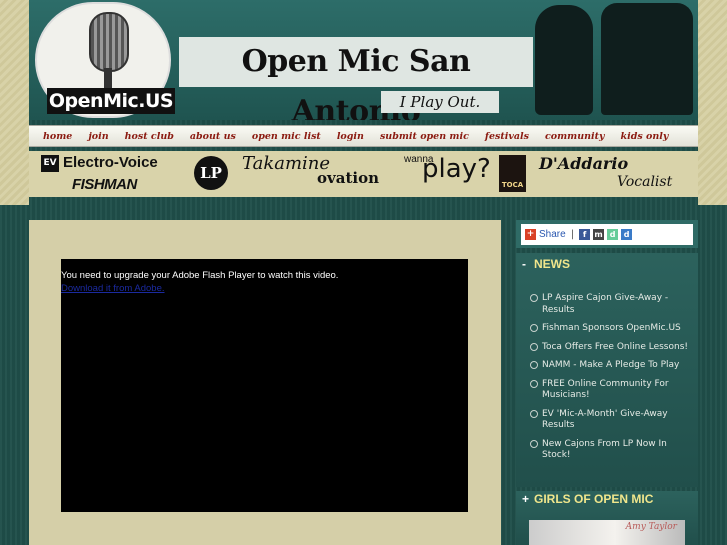 The image size is (727, 545). I want to click on right-border-pattern, so click(712, 102).